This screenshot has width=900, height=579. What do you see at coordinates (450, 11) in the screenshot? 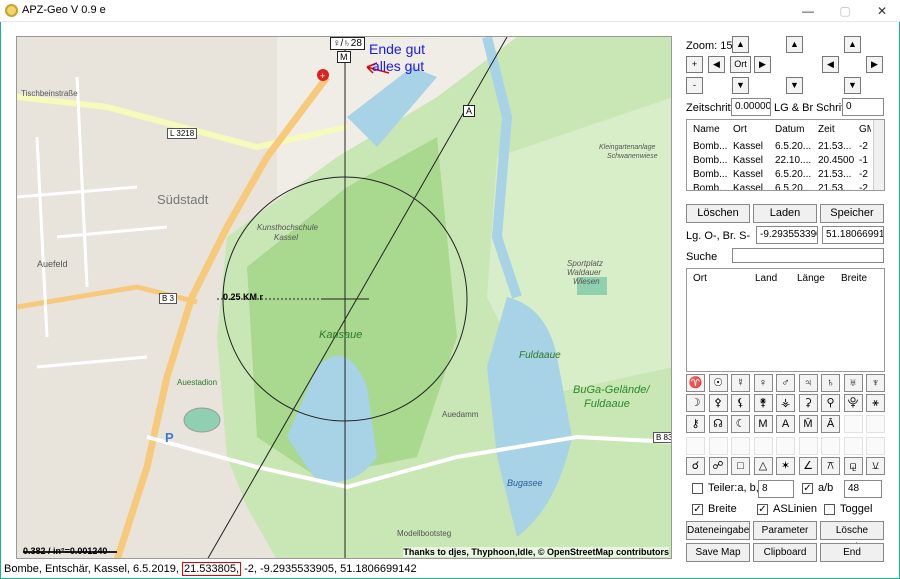
I see `title-bar: APZ-Geo V 0.9 e — ▢ ✕` at bounding box center [450, 11].